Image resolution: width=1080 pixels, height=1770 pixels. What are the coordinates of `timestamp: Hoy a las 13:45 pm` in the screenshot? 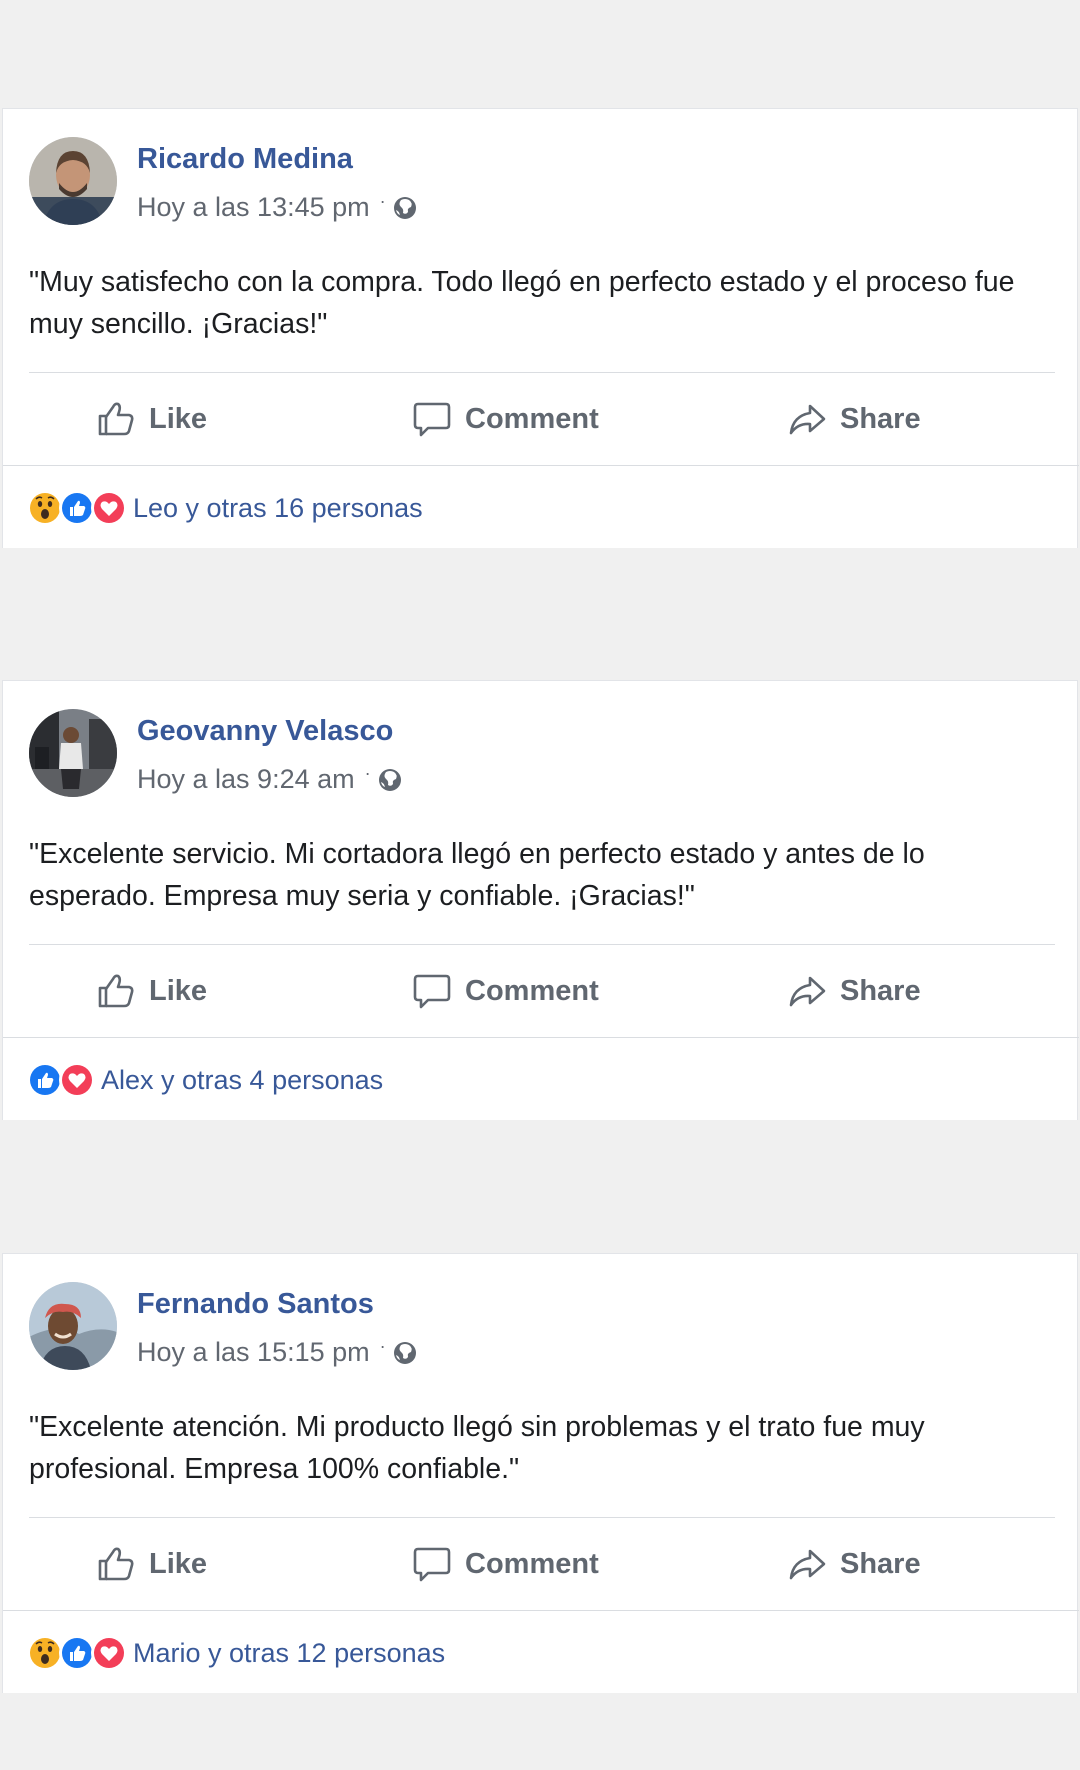 It's located at (253, 207).